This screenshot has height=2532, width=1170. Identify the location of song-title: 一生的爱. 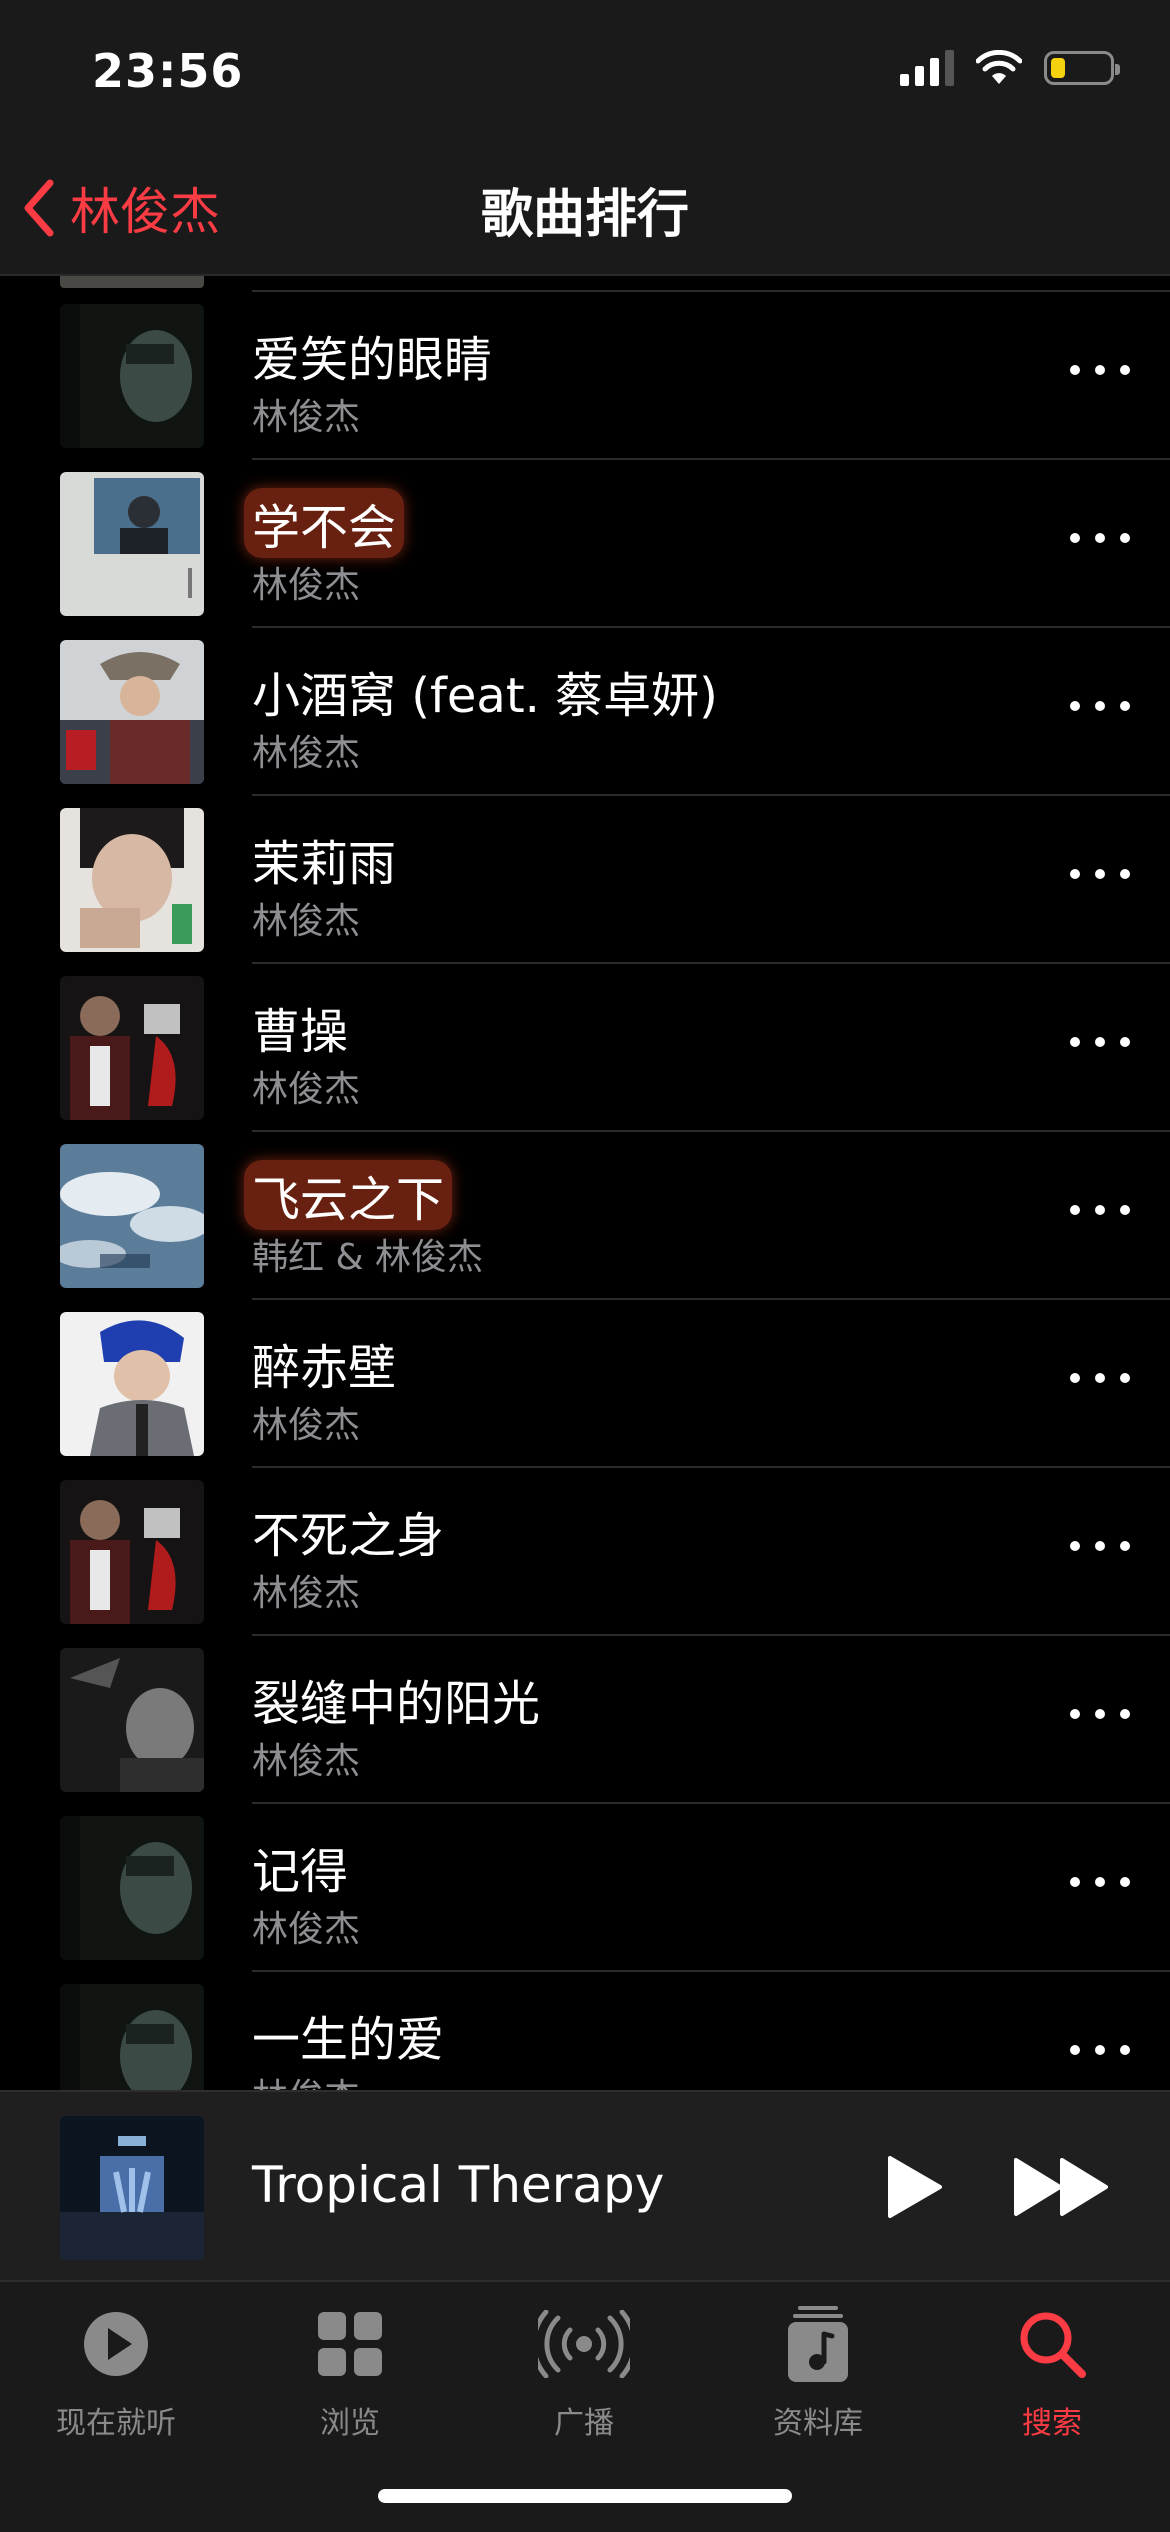
(348, 2040).